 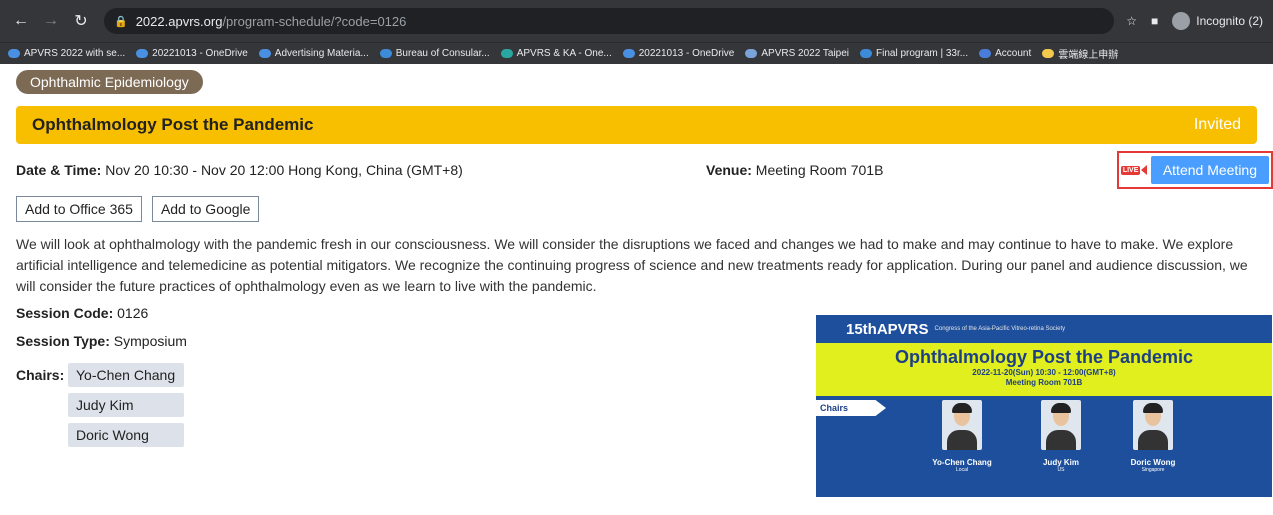 What do you see at coordinates (962, 462) in the screenshot?
I see `poster-person-name: Yo-Chen Chang` at bounding box center [962, 462].